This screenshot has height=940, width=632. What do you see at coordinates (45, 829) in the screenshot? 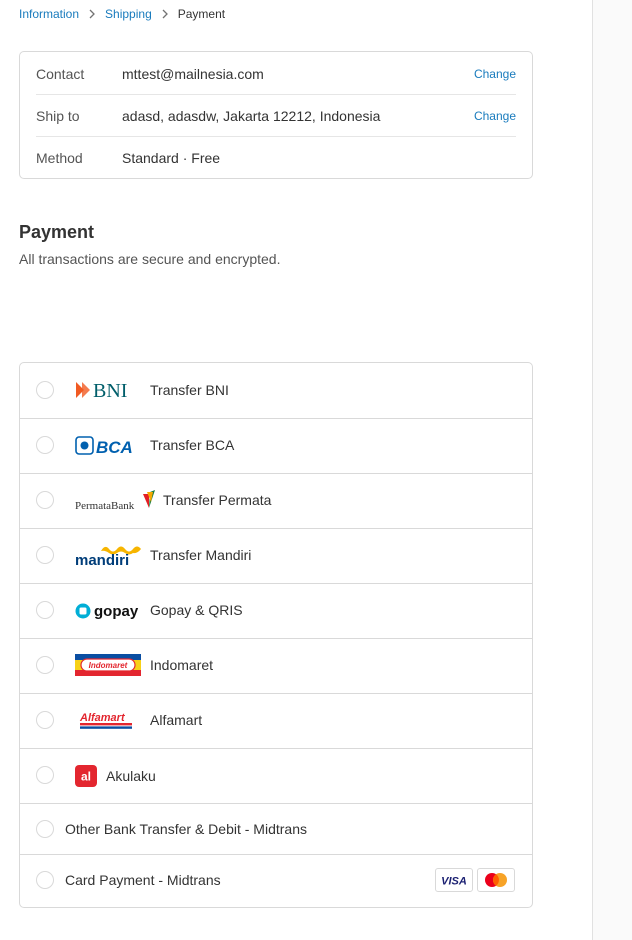
I see `radio-other-bank` at bounding box center [45, 829].